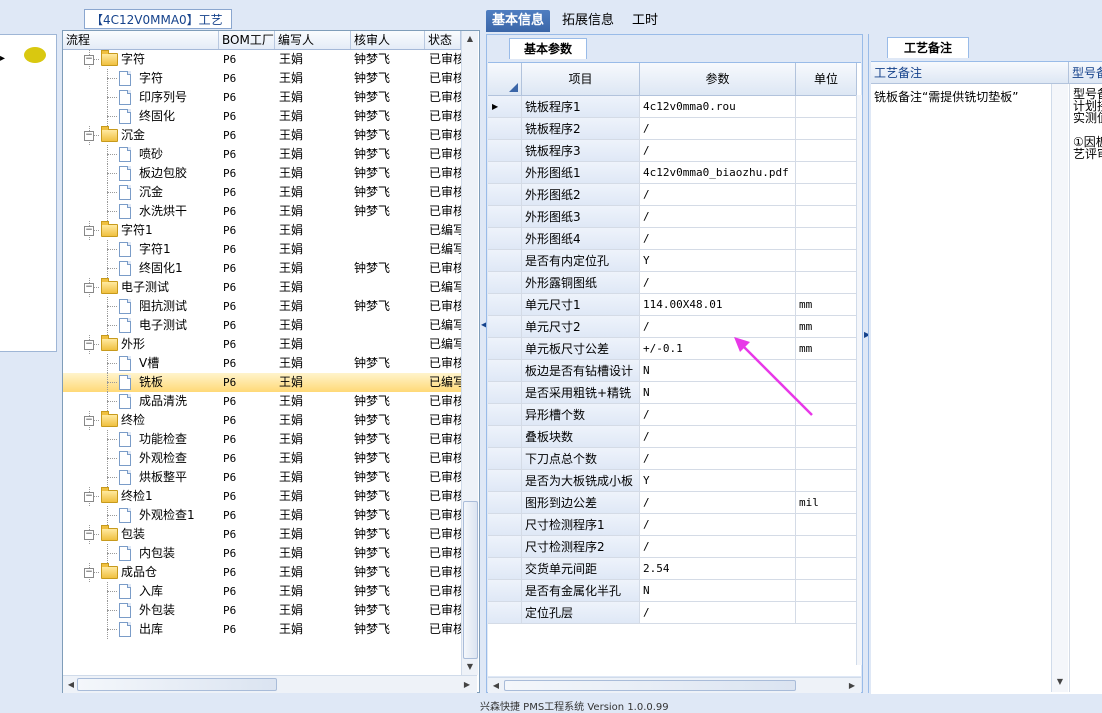  What do you see at coordinates (262, 401) in the screenshot?
I see `tree-item-row: 成品清洗 P6 王娟 钟梦飞 已审核` at bounding box center [262, 401].